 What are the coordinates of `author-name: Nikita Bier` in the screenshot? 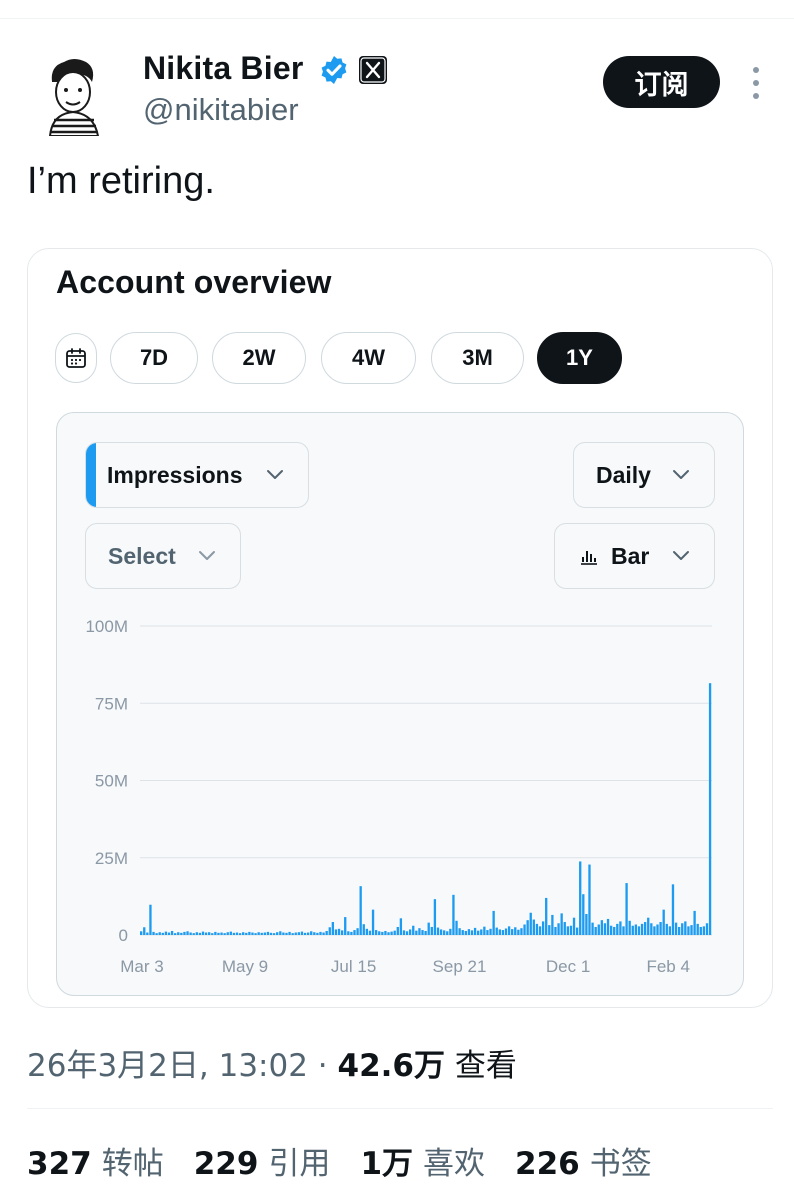 It's located at (223, 68).